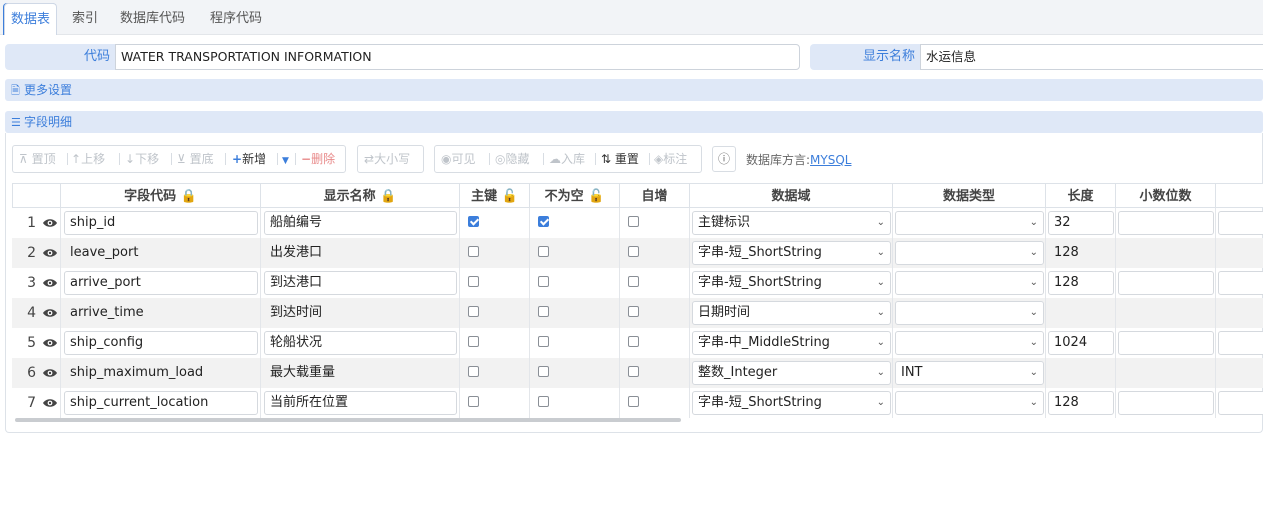  Describe the element at coordinates (791, 313) in the screenshot. I see `data-domain-select: 日期时间 ⌄` at that location.